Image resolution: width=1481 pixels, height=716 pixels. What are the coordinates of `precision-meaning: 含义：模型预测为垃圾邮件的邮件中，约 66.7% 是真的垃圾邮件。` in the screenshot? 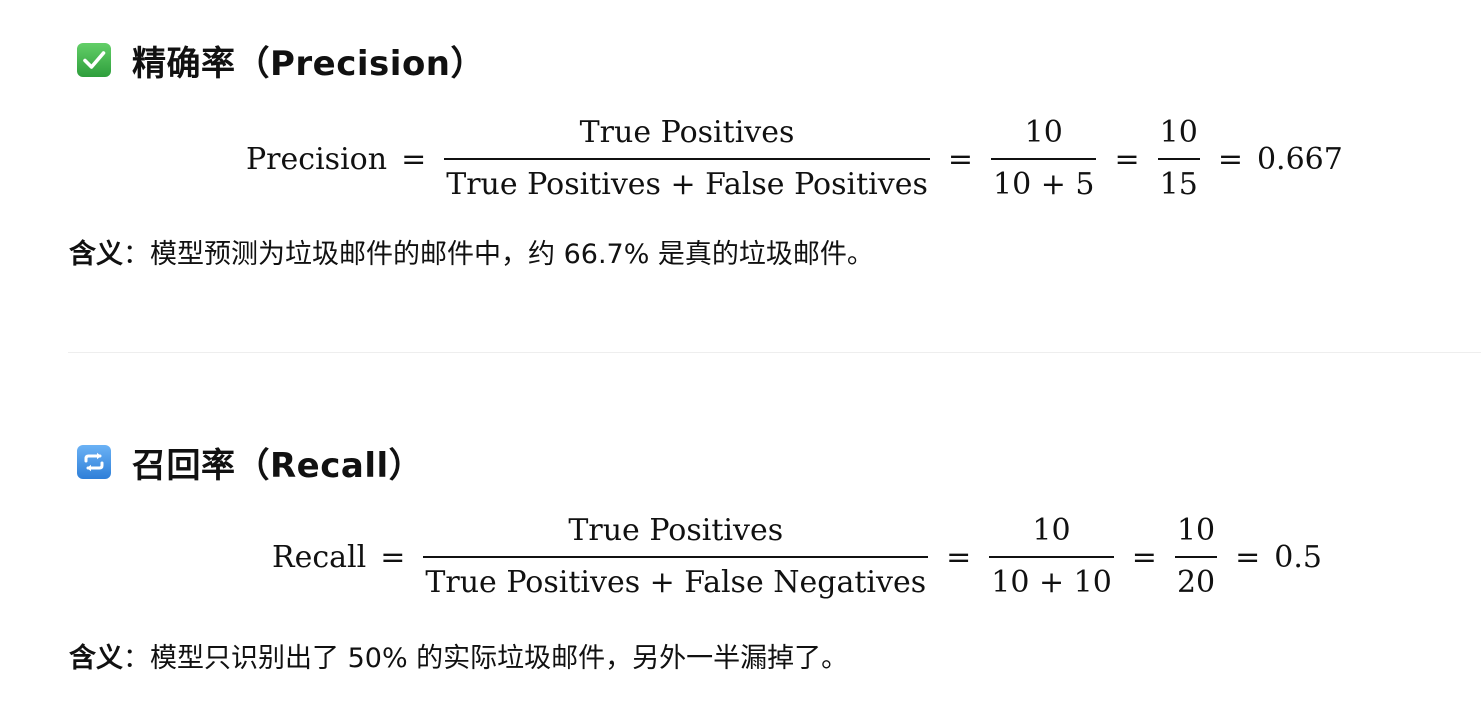 It's located at (471, 251).